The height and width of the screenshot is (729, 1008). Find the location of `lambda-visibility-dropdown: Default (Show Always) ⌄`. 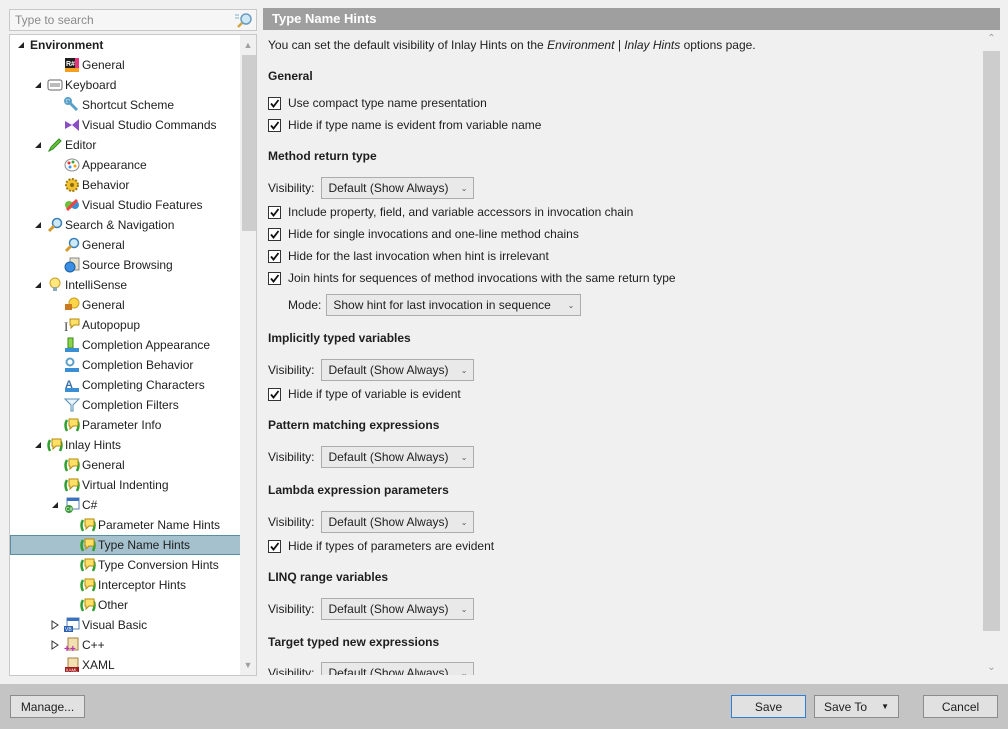

lambda-visibility-dropdown: Default (Show Always) ⌄ is located at coordinates (398, 522).